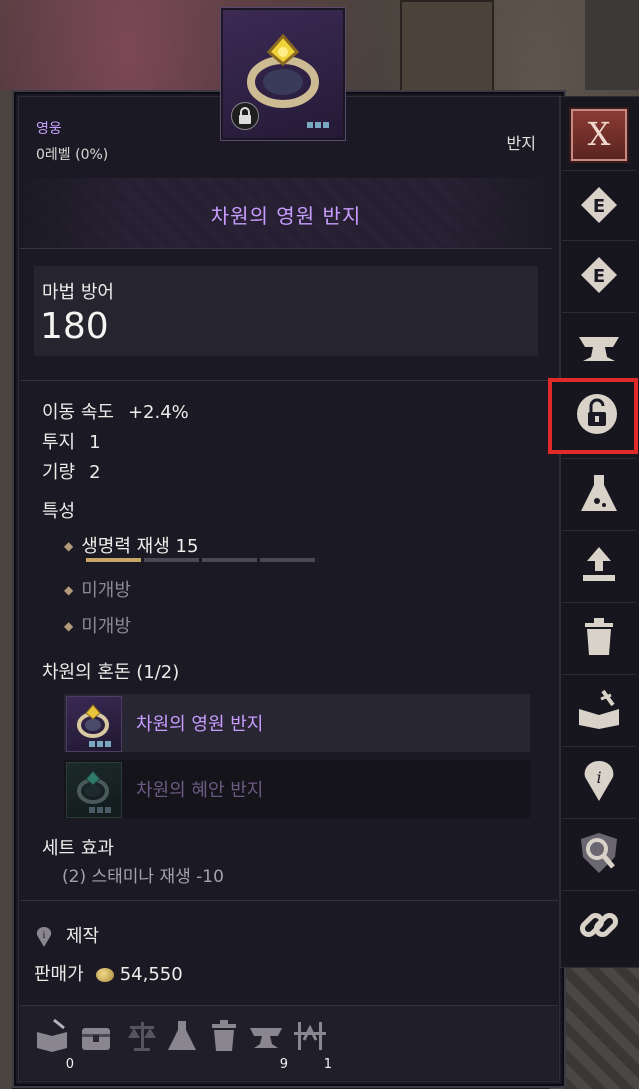  I want to click on stat-label: 투지, so click(59, 442).